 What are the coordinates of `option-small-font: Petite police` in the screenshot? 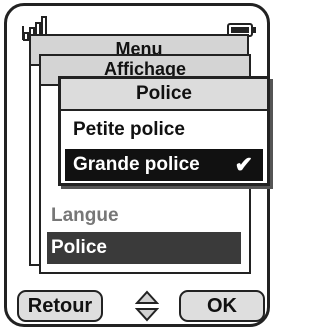 It's located at (164, 130).